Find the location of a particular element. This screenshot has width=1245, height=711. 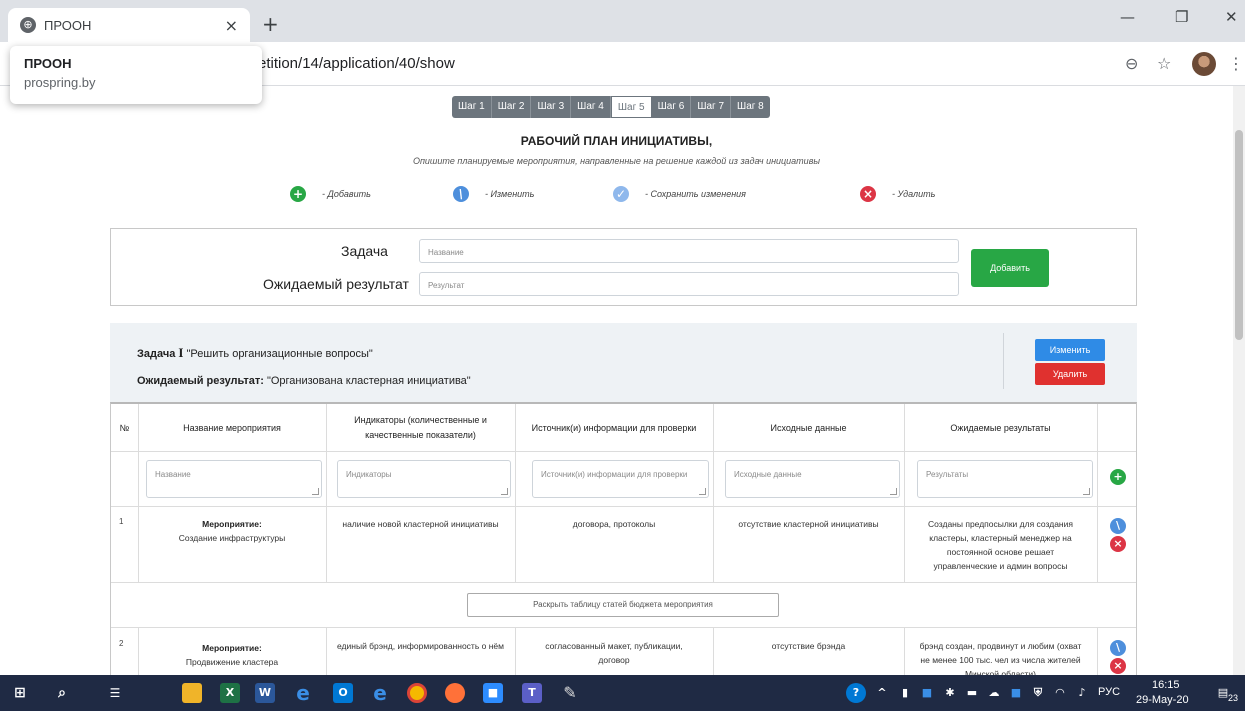

language-indicator: РУС is located at coordinates (1109, 692).